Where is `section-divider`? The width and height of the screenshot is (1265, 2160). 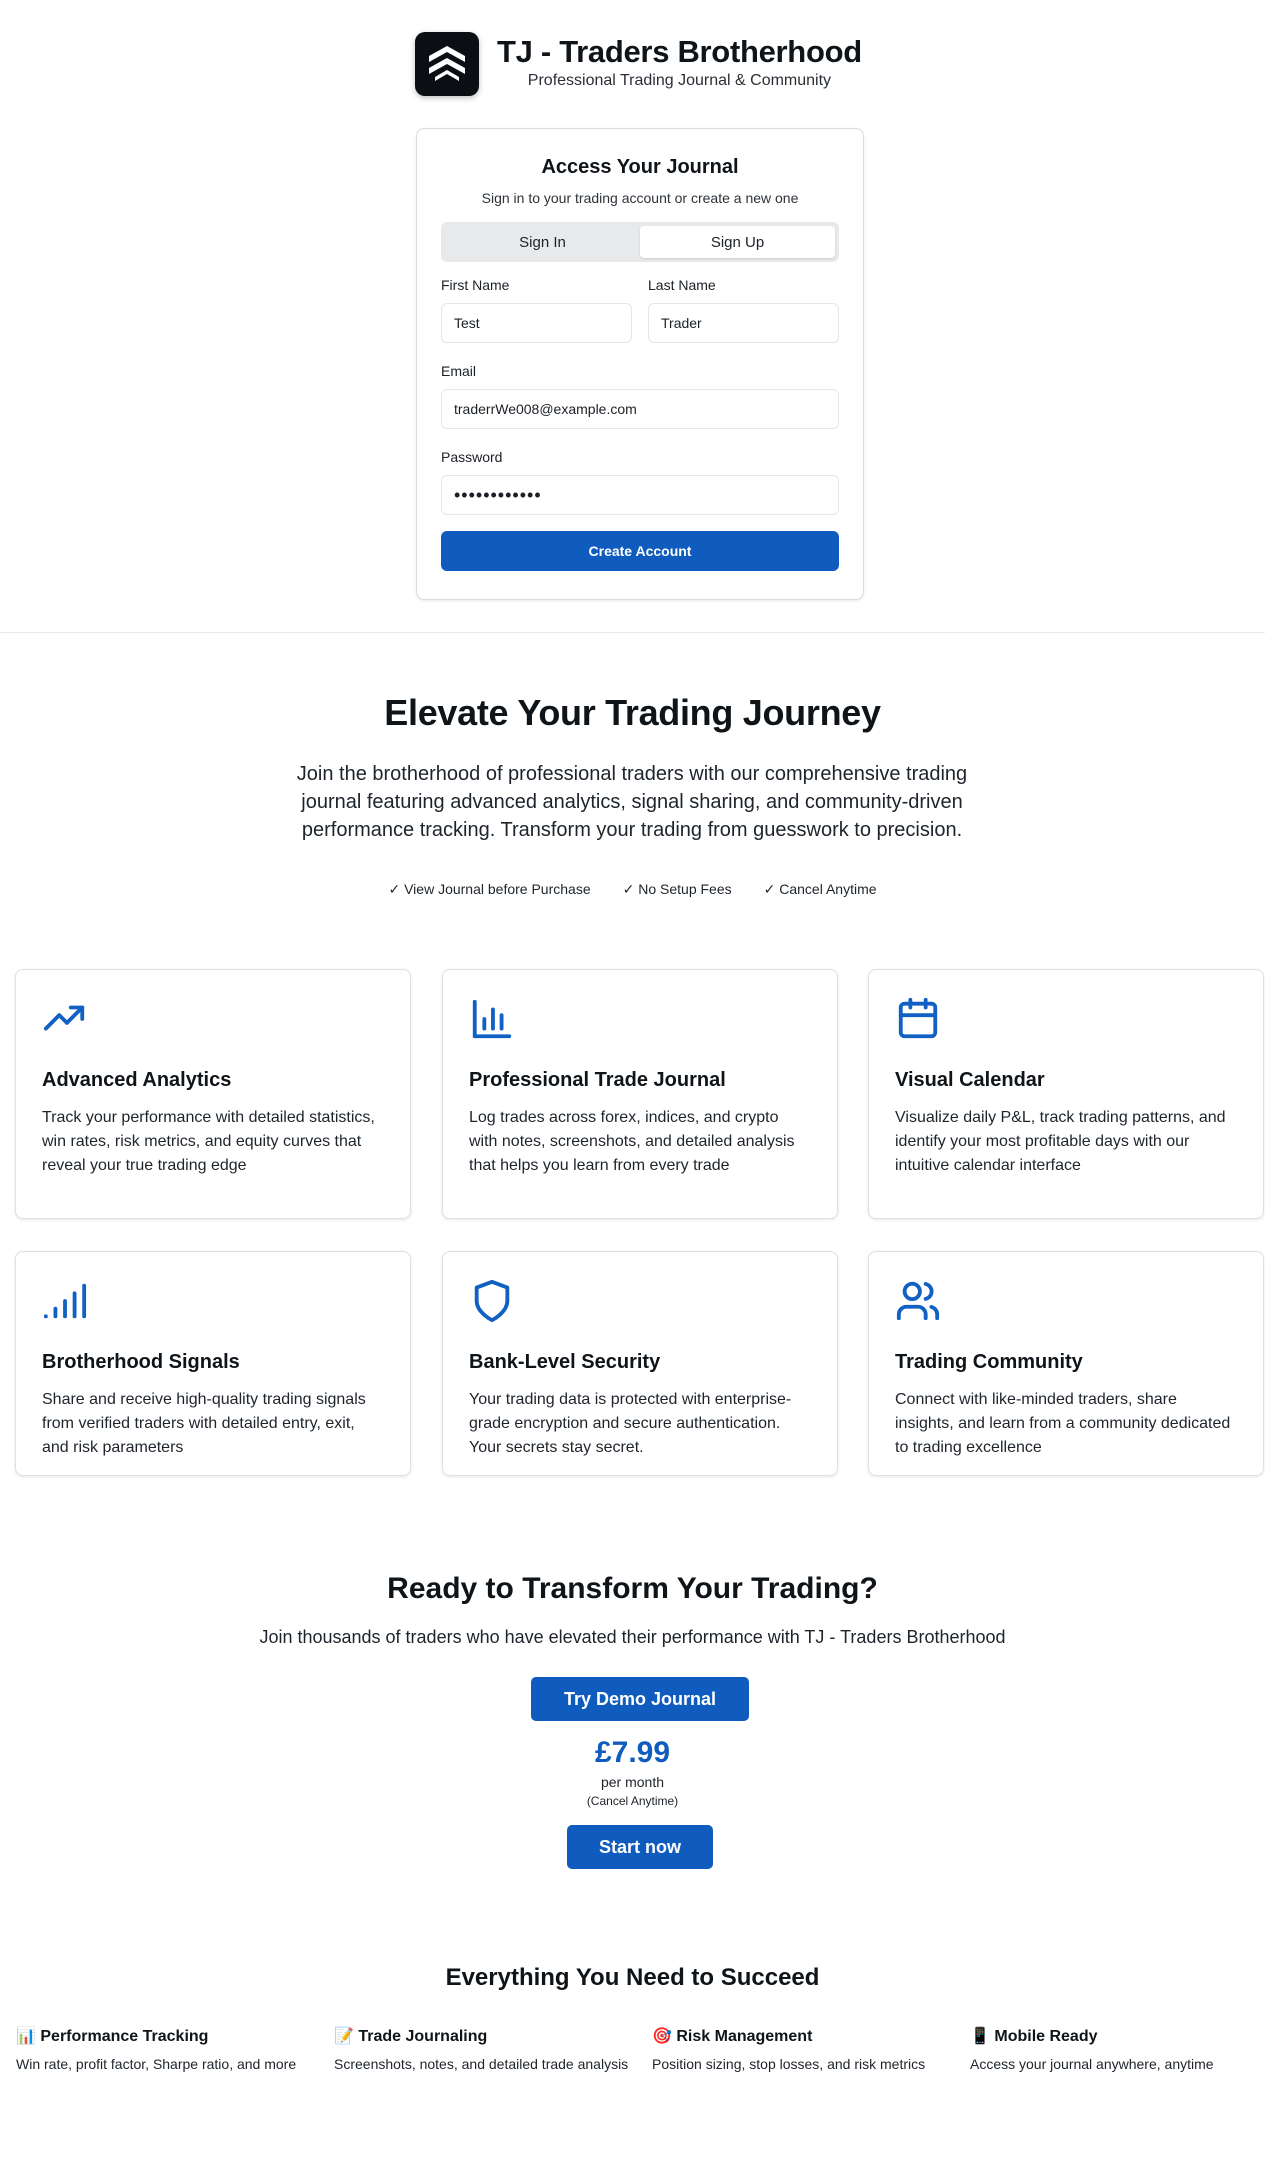 section-divider is located at coordinates (632, 632).